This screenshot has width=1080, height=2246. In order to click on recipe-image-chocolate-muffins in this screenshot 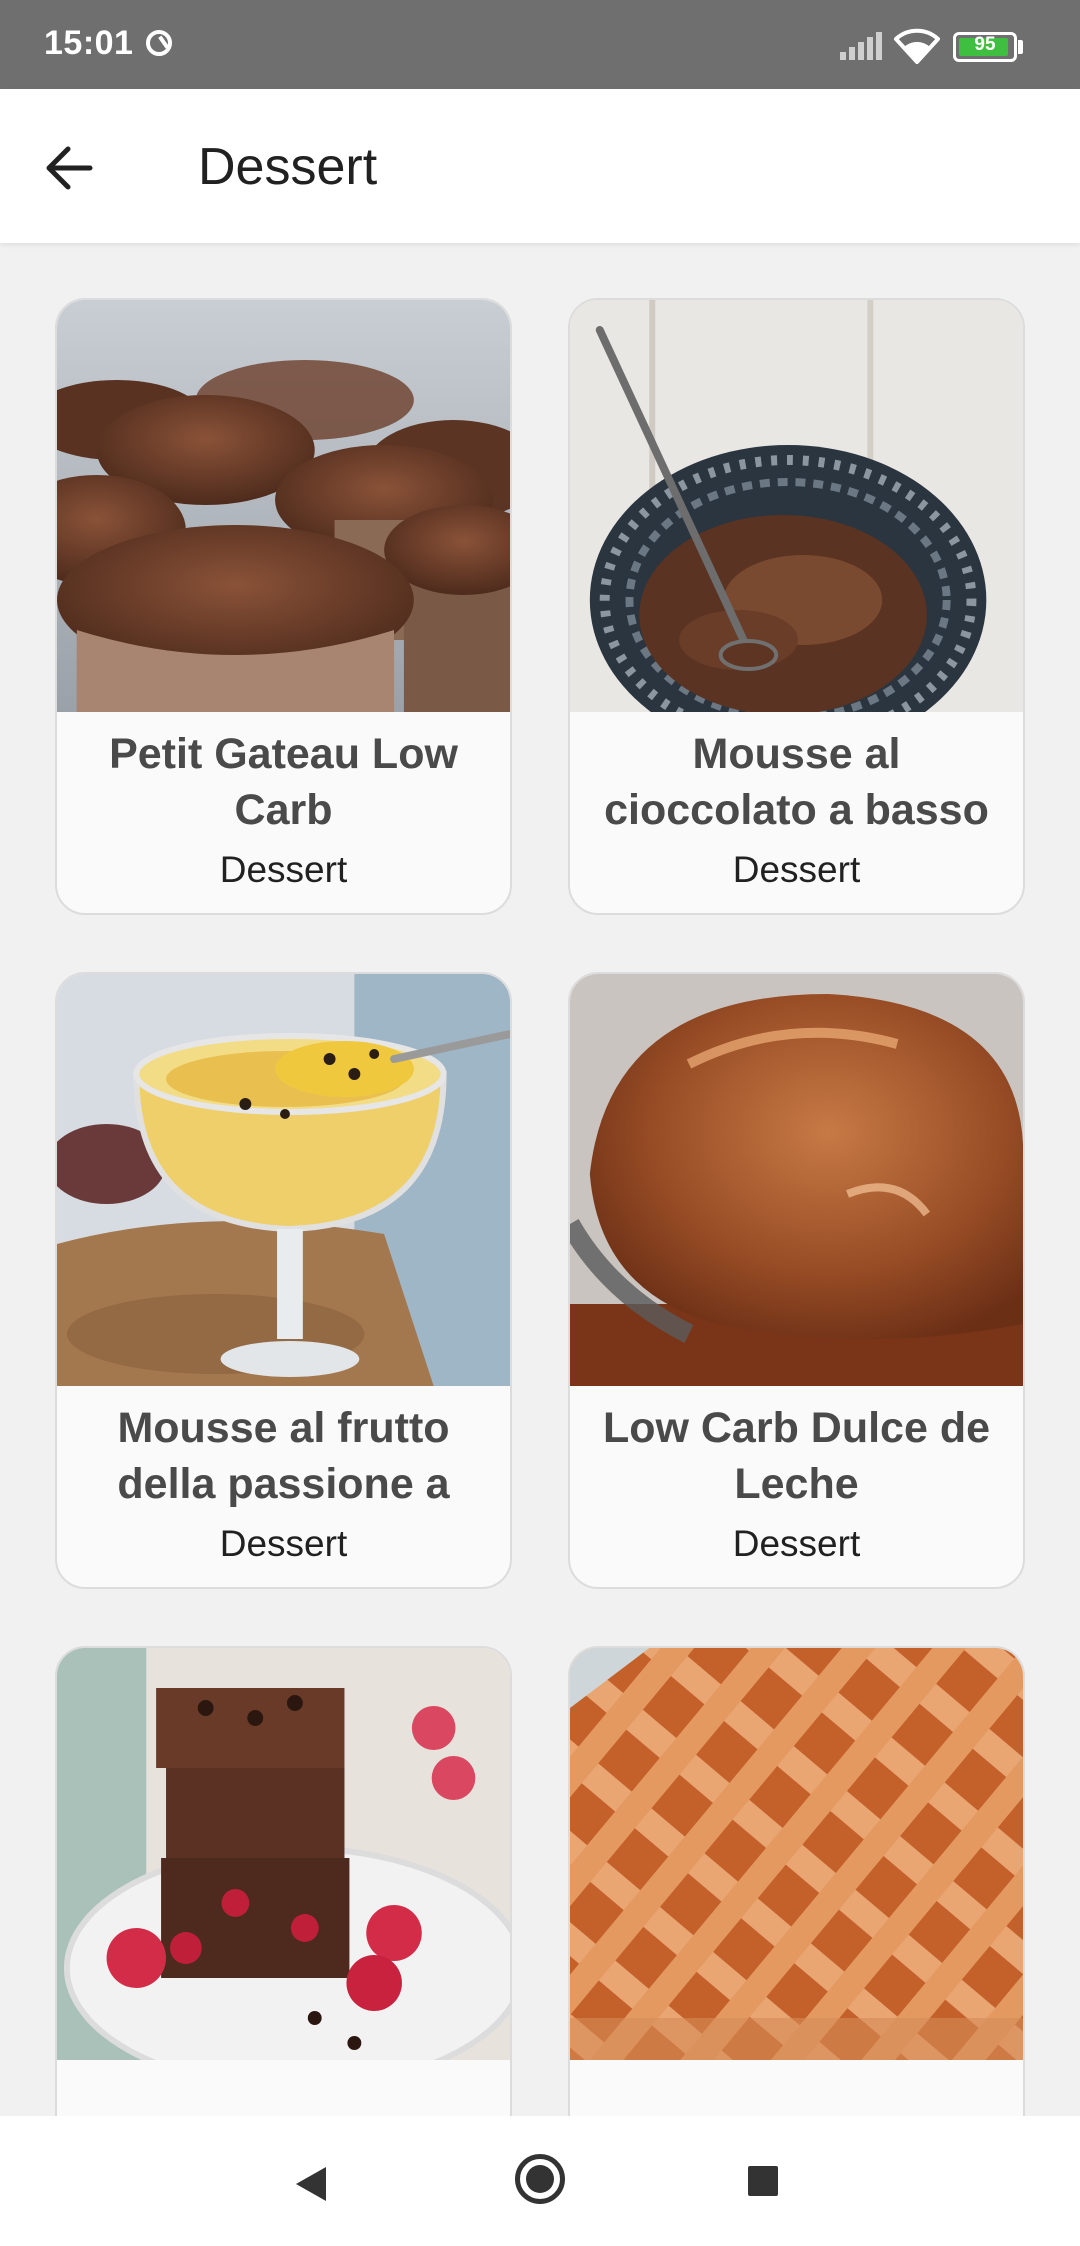, I will do `click(283, 506)`.